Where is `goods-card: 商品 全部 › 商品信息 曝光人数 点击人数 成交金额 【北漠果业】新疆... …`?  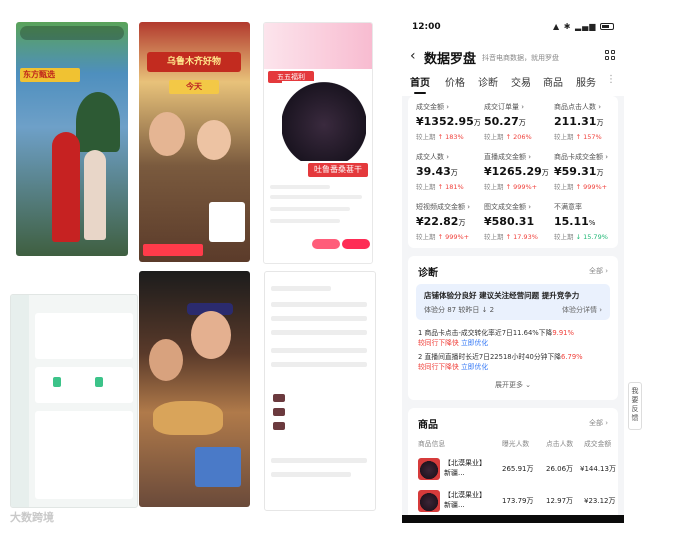 goods-card: 商品 全部 › 商品信息 曝光人数 点击人数 成交金额 【北漠果业】新疆... … is located at coordinates (513, 465).